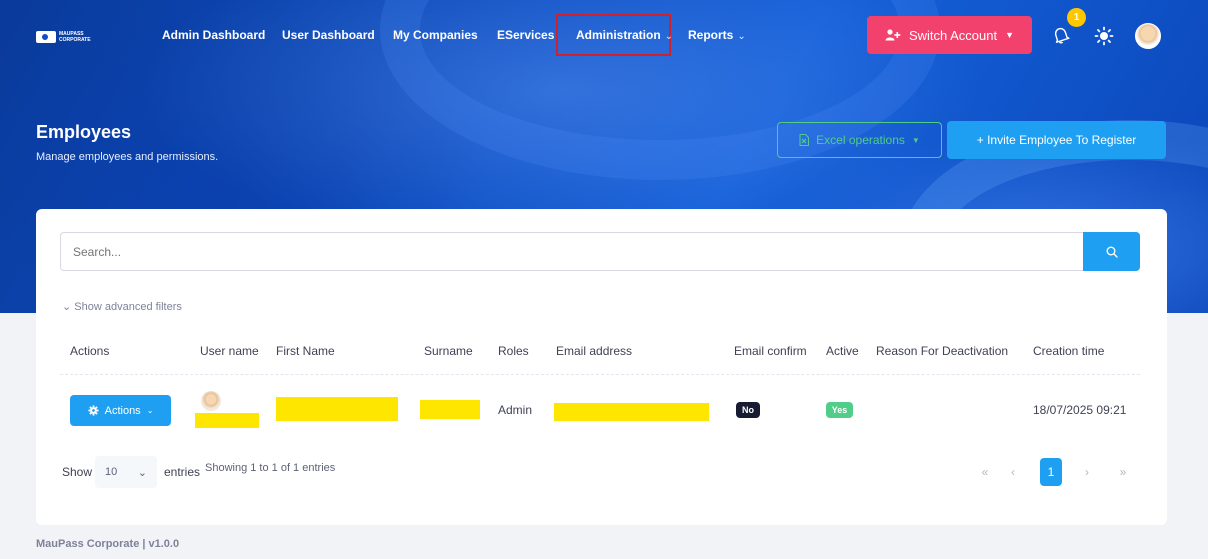 This screenshot has height=559, width=1208. What do you see at coordinates (126, 472) in the screenshot?
I see `page-size-select: 10 ⌄` at bounding box center [126, 472].